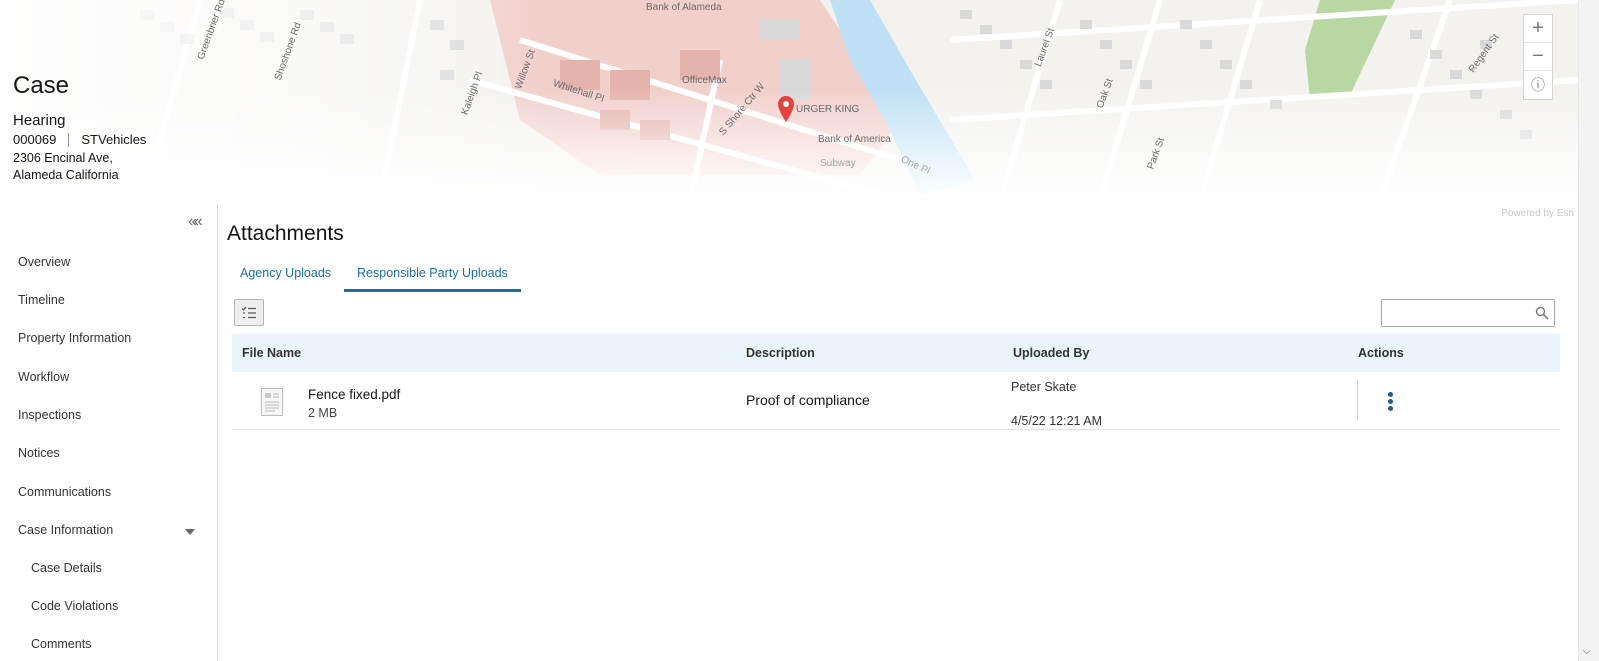 The image size is (1599, 661). Describe the element at coordinates (43, 377) in the screenshot. I see `sidebar-item-workflow: Workflow` at that location.